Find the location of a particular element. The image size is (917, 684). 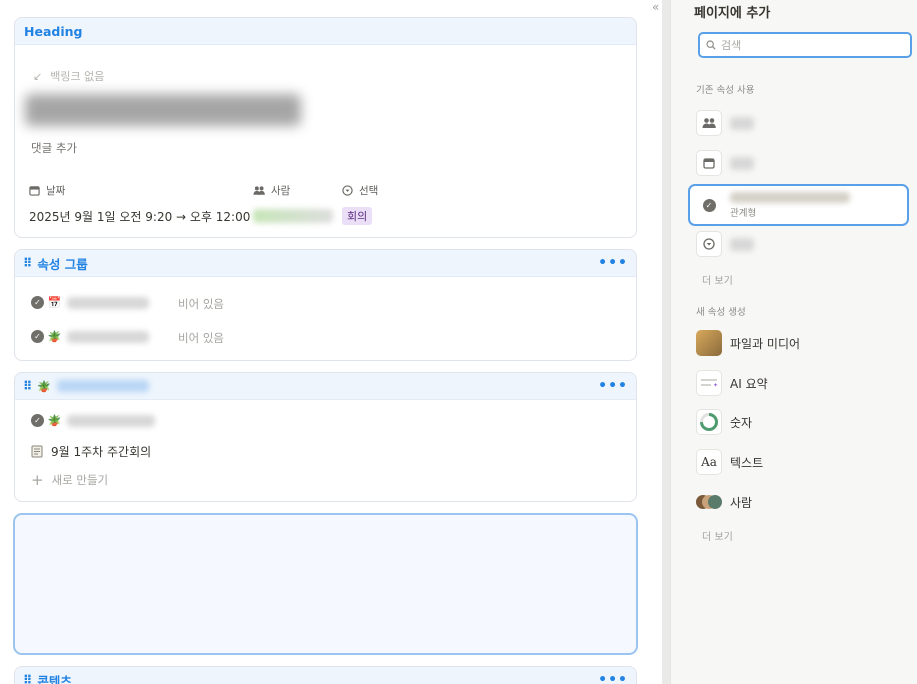

new-property-people-label: 사람 is located at coordinates (741, 502).